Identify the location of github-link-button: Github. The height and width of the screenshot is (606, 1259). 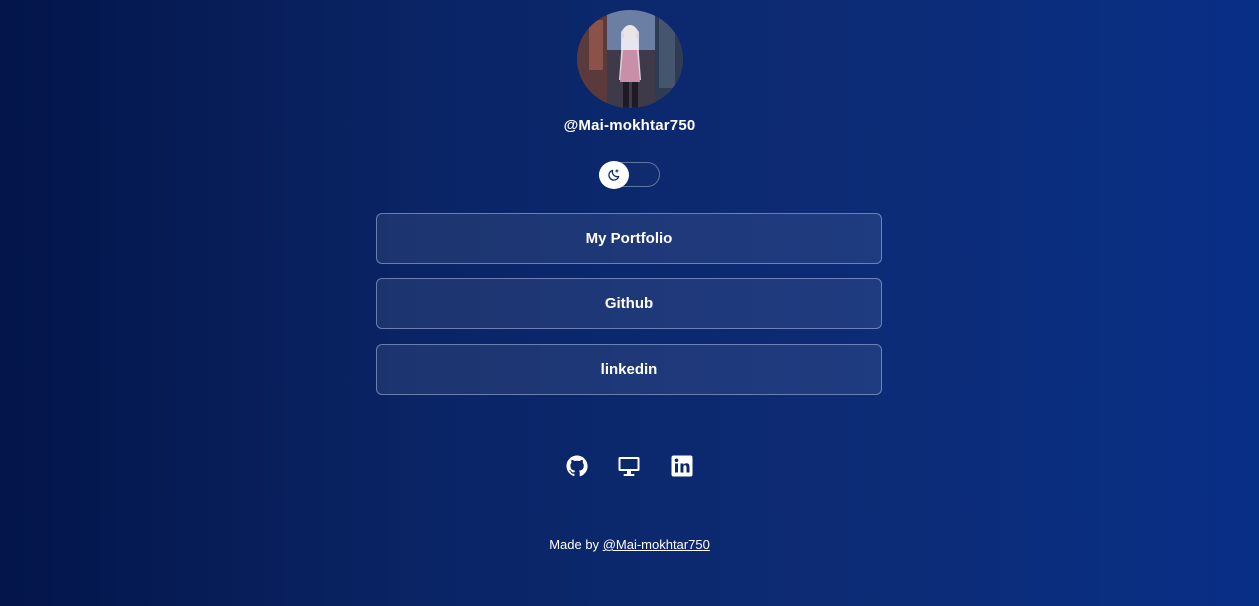
(629, 303).